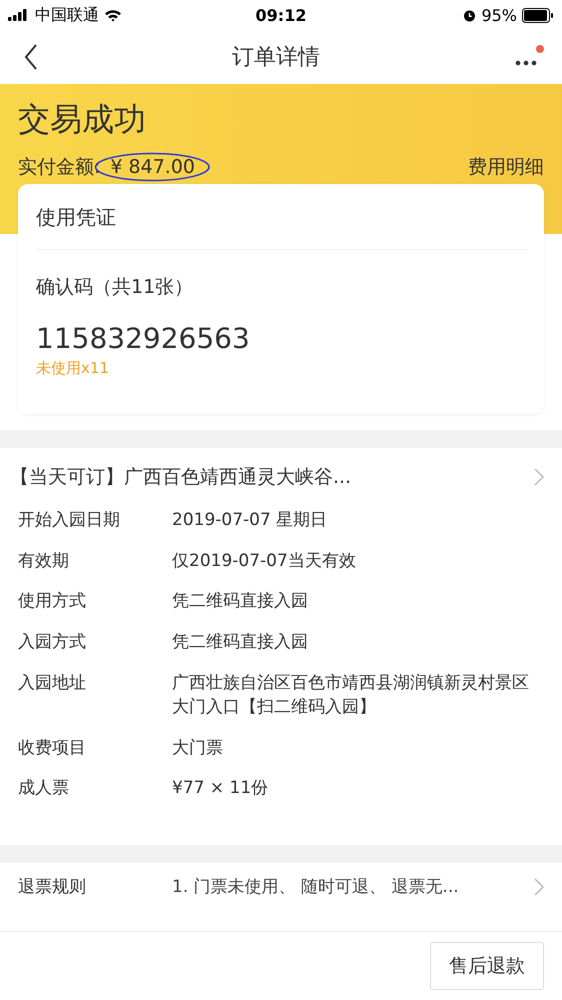 This screenshot has width=562, height=1000. What do you see at coordinates (281, 15) in the screenshot?
I see `clock-time: 09:12` at bounding box center [281, 15].